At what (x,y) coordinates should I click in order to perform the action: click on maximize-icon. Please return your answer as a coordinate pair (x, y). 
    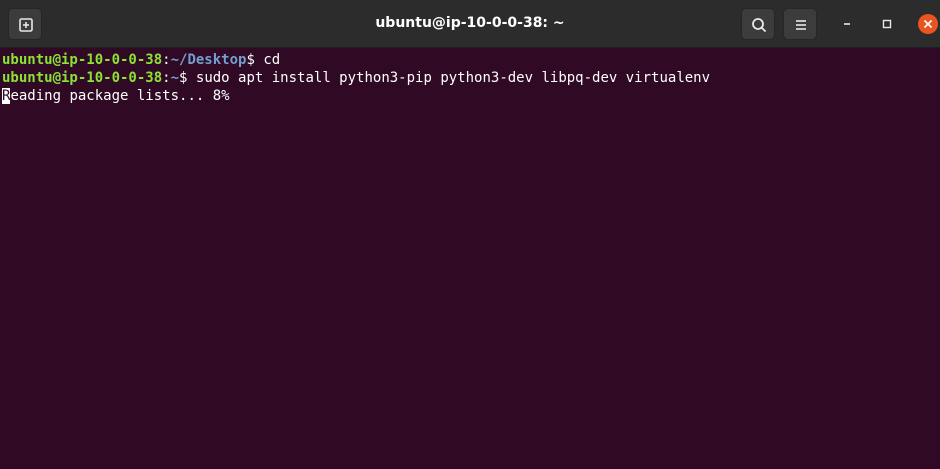
    Looking at the image, I should click on (887, 24).